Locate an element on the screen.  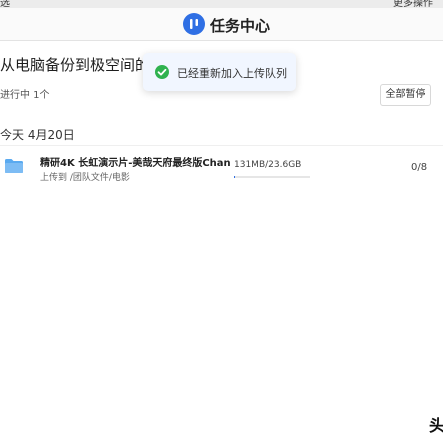
pause-all-button: 全部暂停 is located at coordinates (405, 95).